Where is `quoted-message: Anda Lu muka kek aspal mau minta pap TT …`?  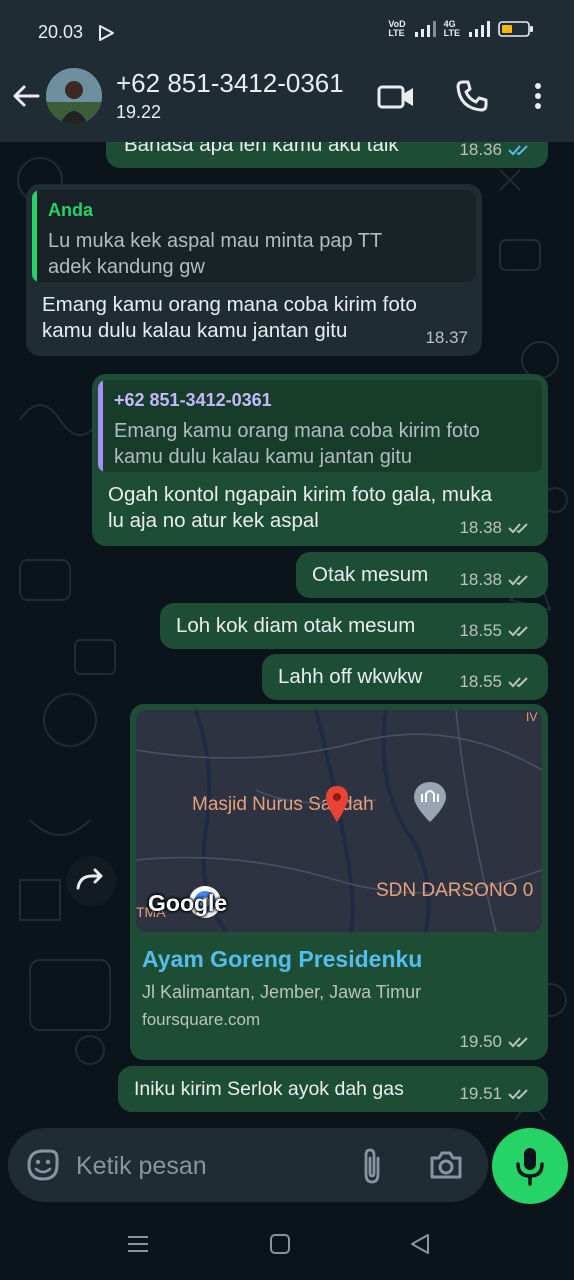
quoted-message: Anda Lu muka kek aspal mau minta pap TT … is located at coordinates (254, 236).